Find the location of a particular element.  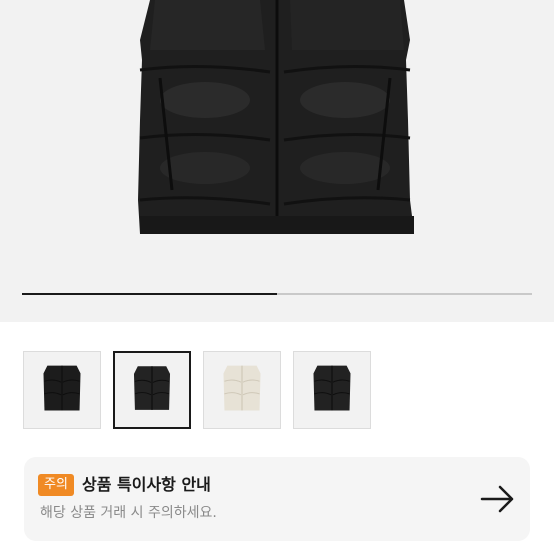

arrow-right-icon is located at coordinates (498, 499).